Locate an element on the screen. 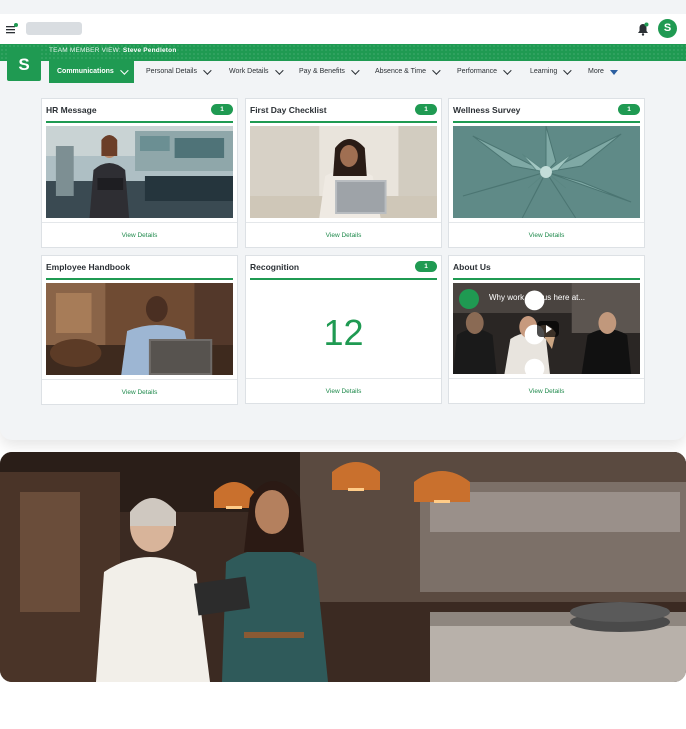  caret-down-icon is located at coordinates (613, 72).